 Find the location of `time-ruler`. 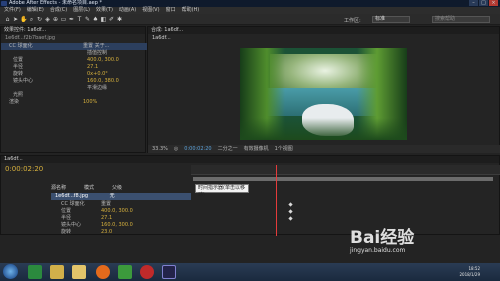

time-ruler is located at coordinates (345, 170).